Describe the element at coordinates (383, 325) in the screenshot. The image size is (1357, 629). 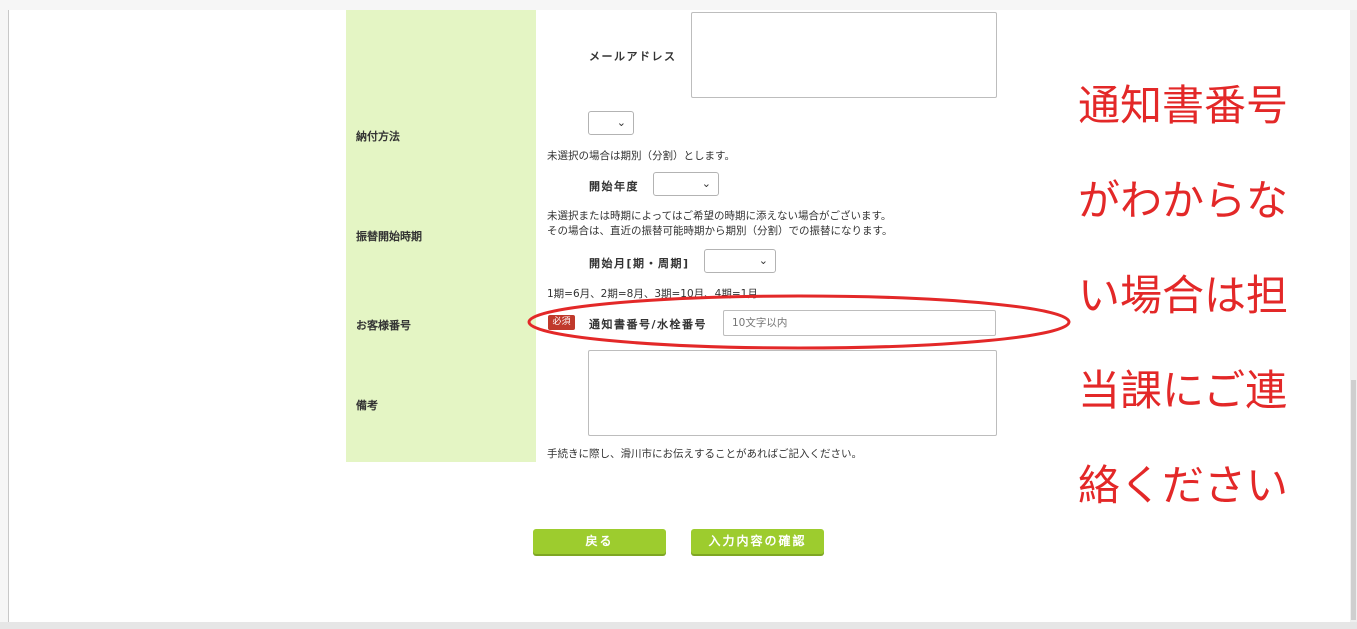
I see `row-label-customer-number: お客様番号` at that location.